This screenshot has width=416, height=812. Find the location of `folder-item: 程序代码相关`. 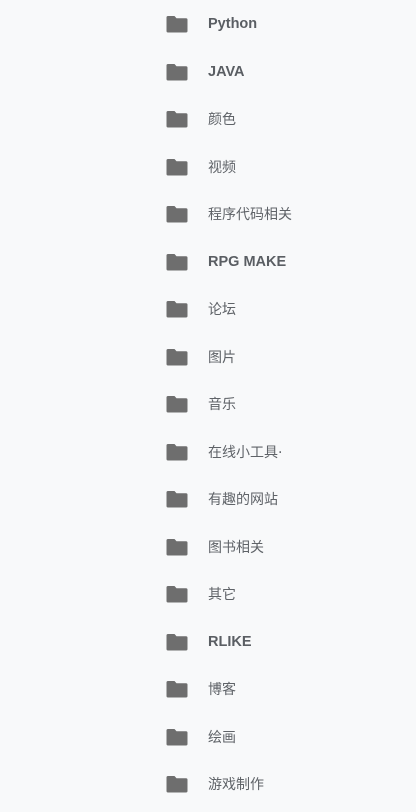

folder-item: 程序代码相关 is located at coordinates (276, 214).